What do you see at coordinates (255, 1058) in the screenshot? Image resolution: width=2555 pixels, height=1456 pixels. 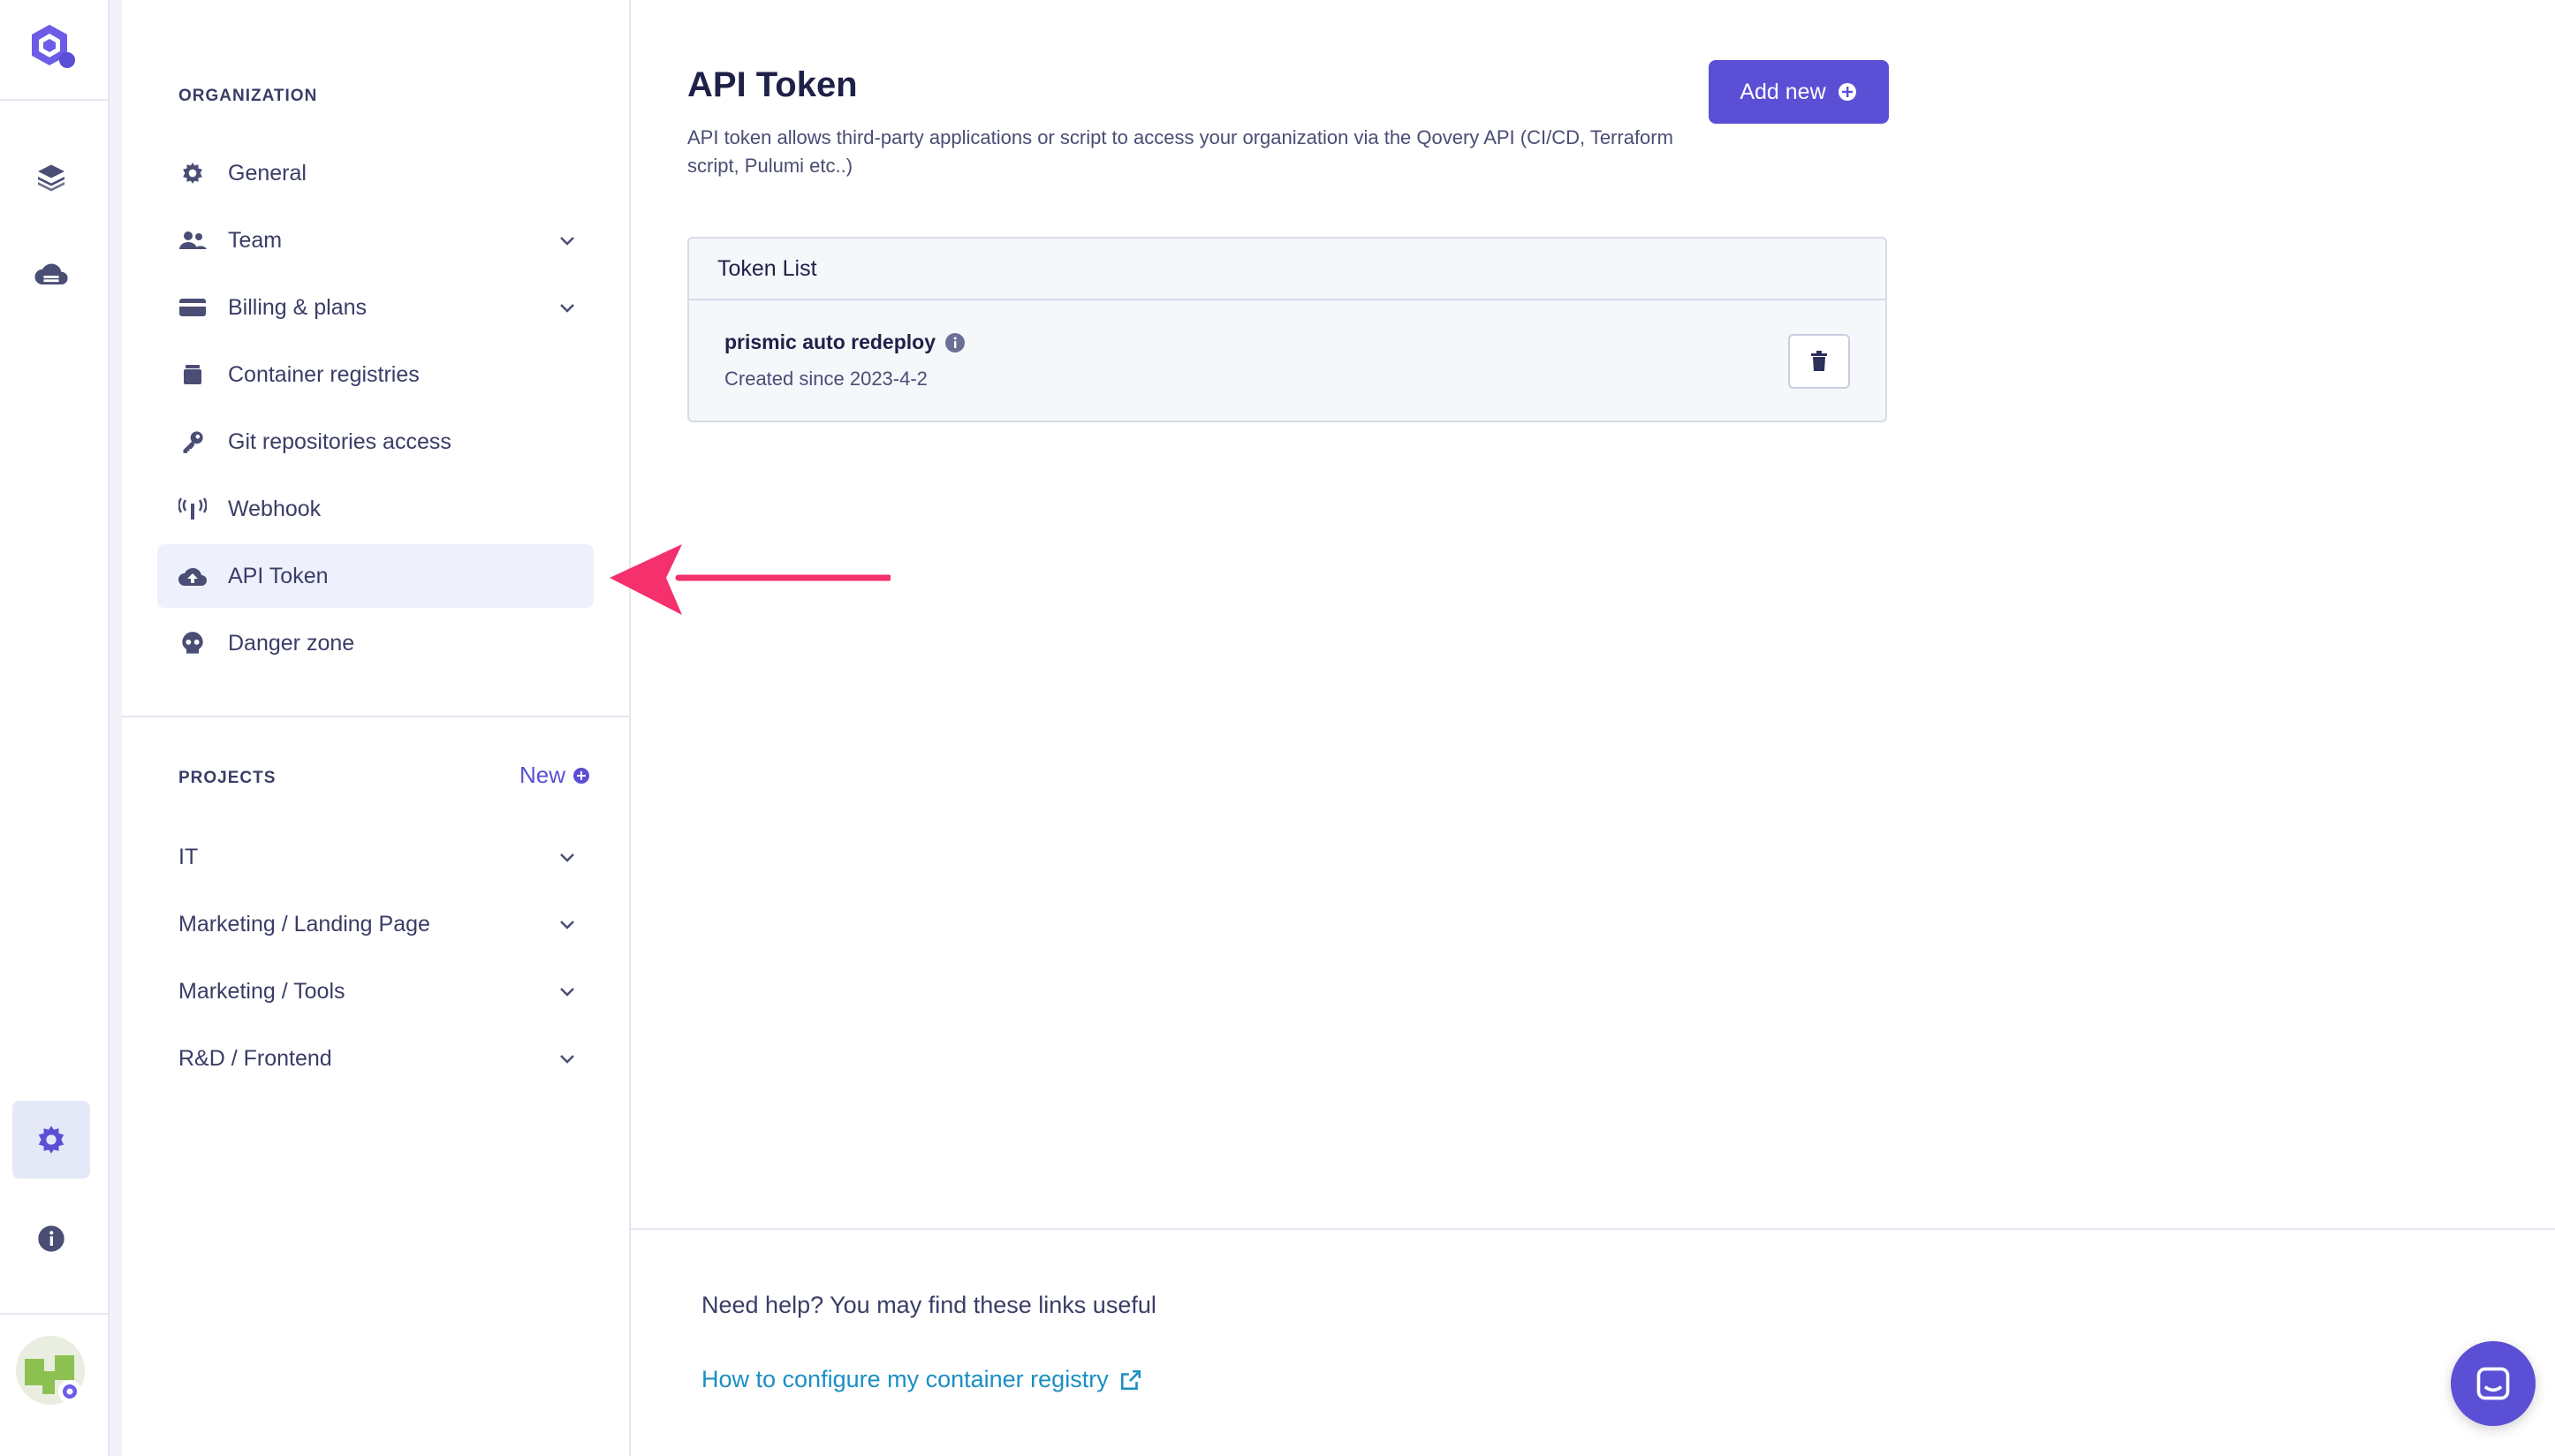 I see `project-label: R&D / Frontend` at bounding box center [255, 1058].